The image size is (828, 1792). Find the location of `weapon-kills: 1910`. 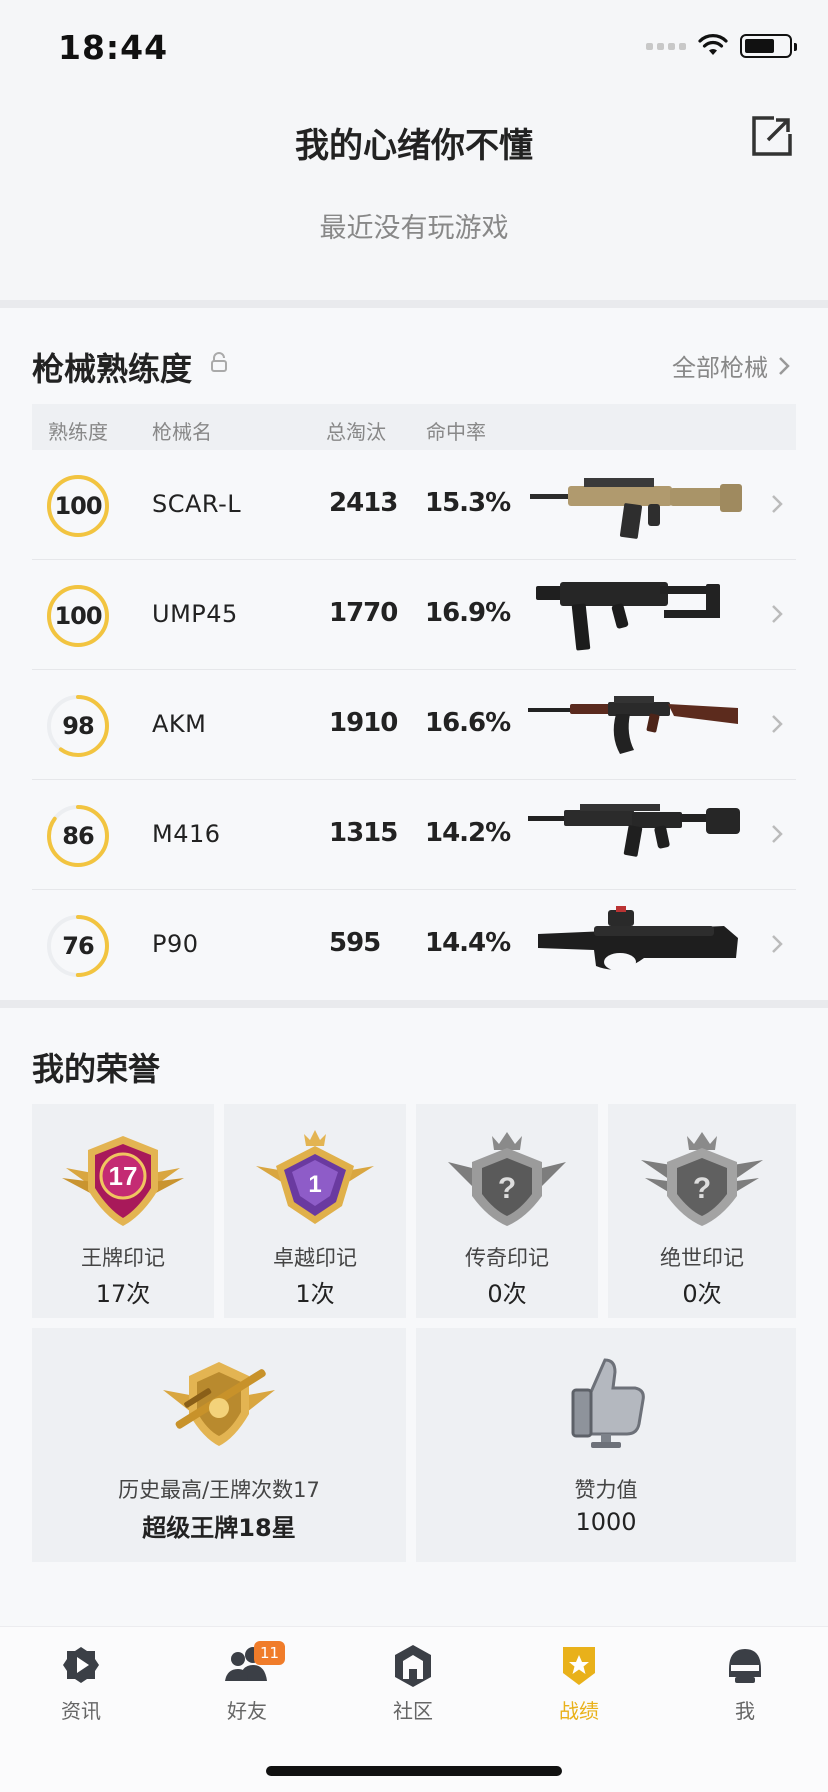

weapon-kills: 1910 is located at coordinates (363, 723).